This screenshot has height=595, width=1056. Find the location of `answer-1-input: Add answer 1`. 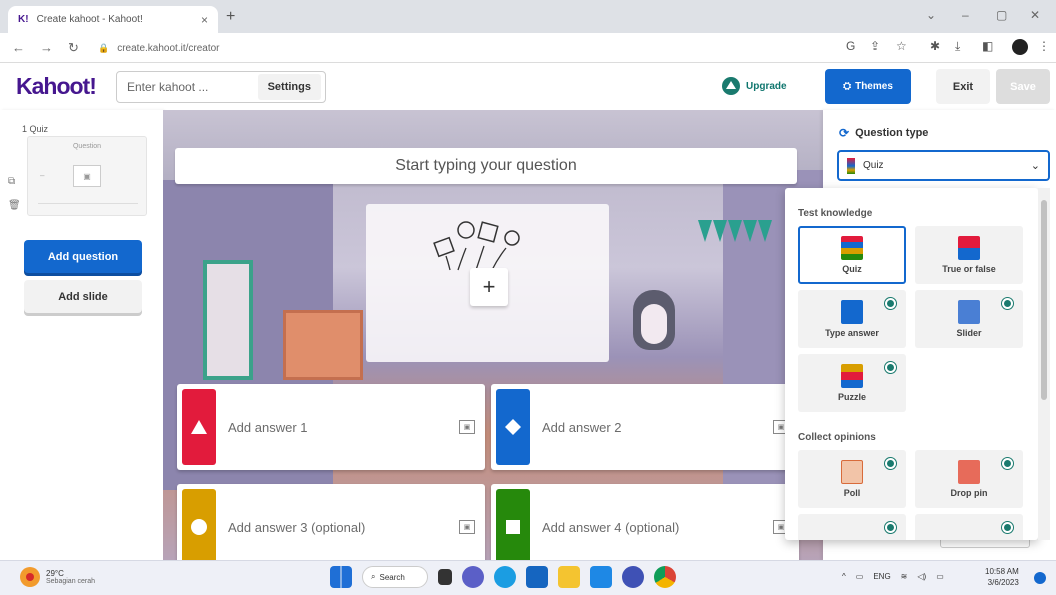

answer-1-input: Add answer 1 is located at coordinates (343, 427).